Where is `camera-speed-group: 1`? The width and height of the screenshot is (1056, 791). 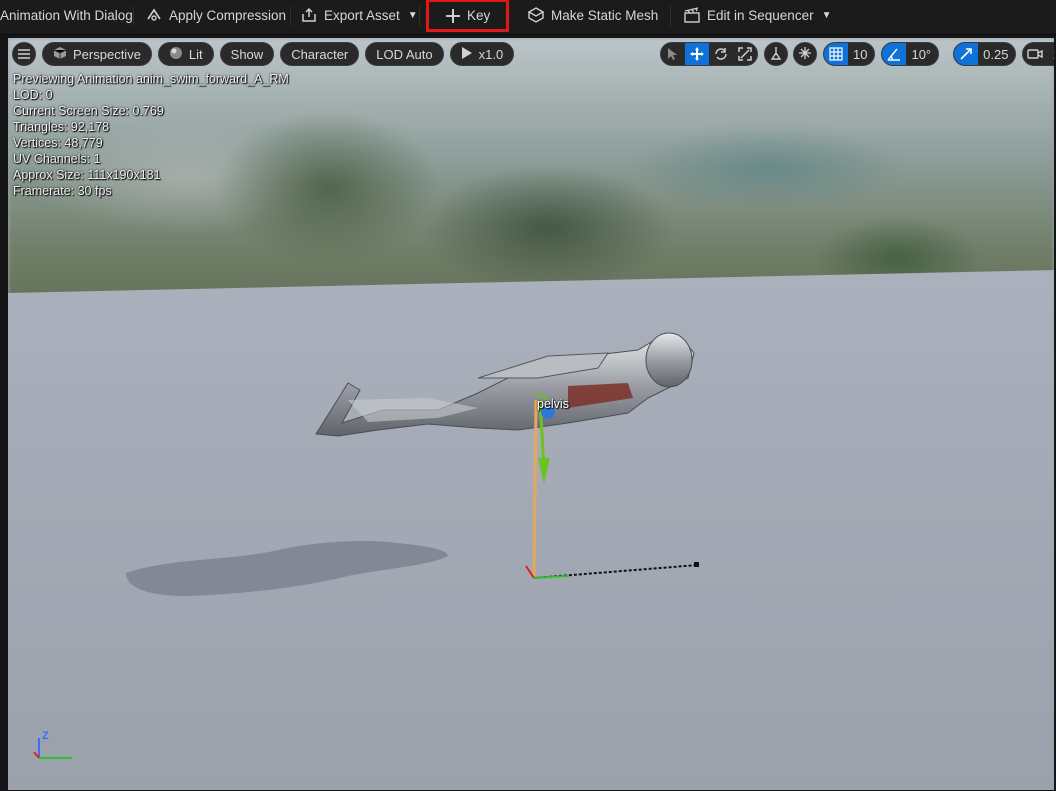
camera-speed-group: 1 is located at coordinates (1038, 54).